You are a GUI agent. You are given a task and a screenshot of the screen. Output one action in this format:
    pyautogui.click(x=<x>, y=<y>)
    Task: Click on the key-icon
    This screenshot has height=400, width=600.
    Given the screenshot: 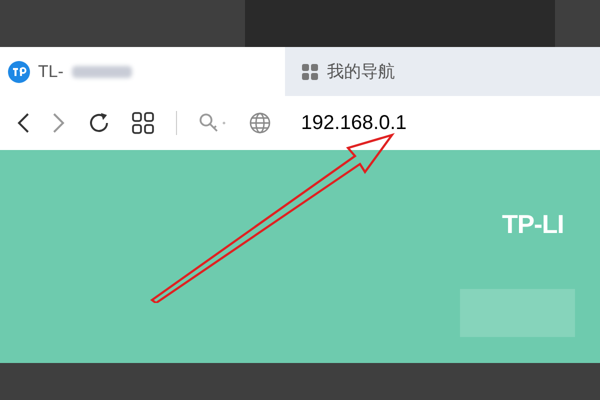 What is the action you would take?
    pyautogui.click(x=213, y=123)
    